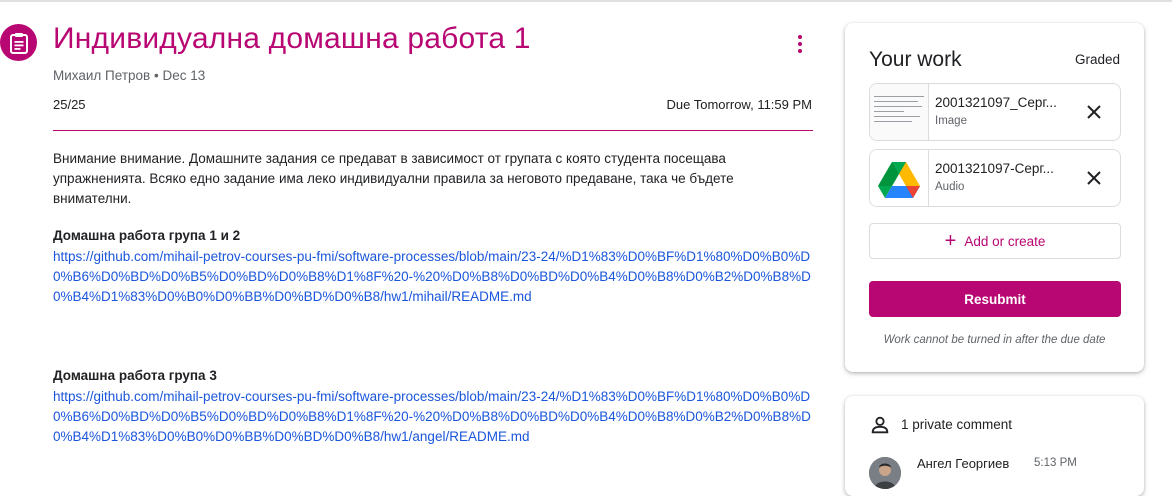  I want to click on assignment-meta: Михаил Петров • Dec 13, so click(129, 75).